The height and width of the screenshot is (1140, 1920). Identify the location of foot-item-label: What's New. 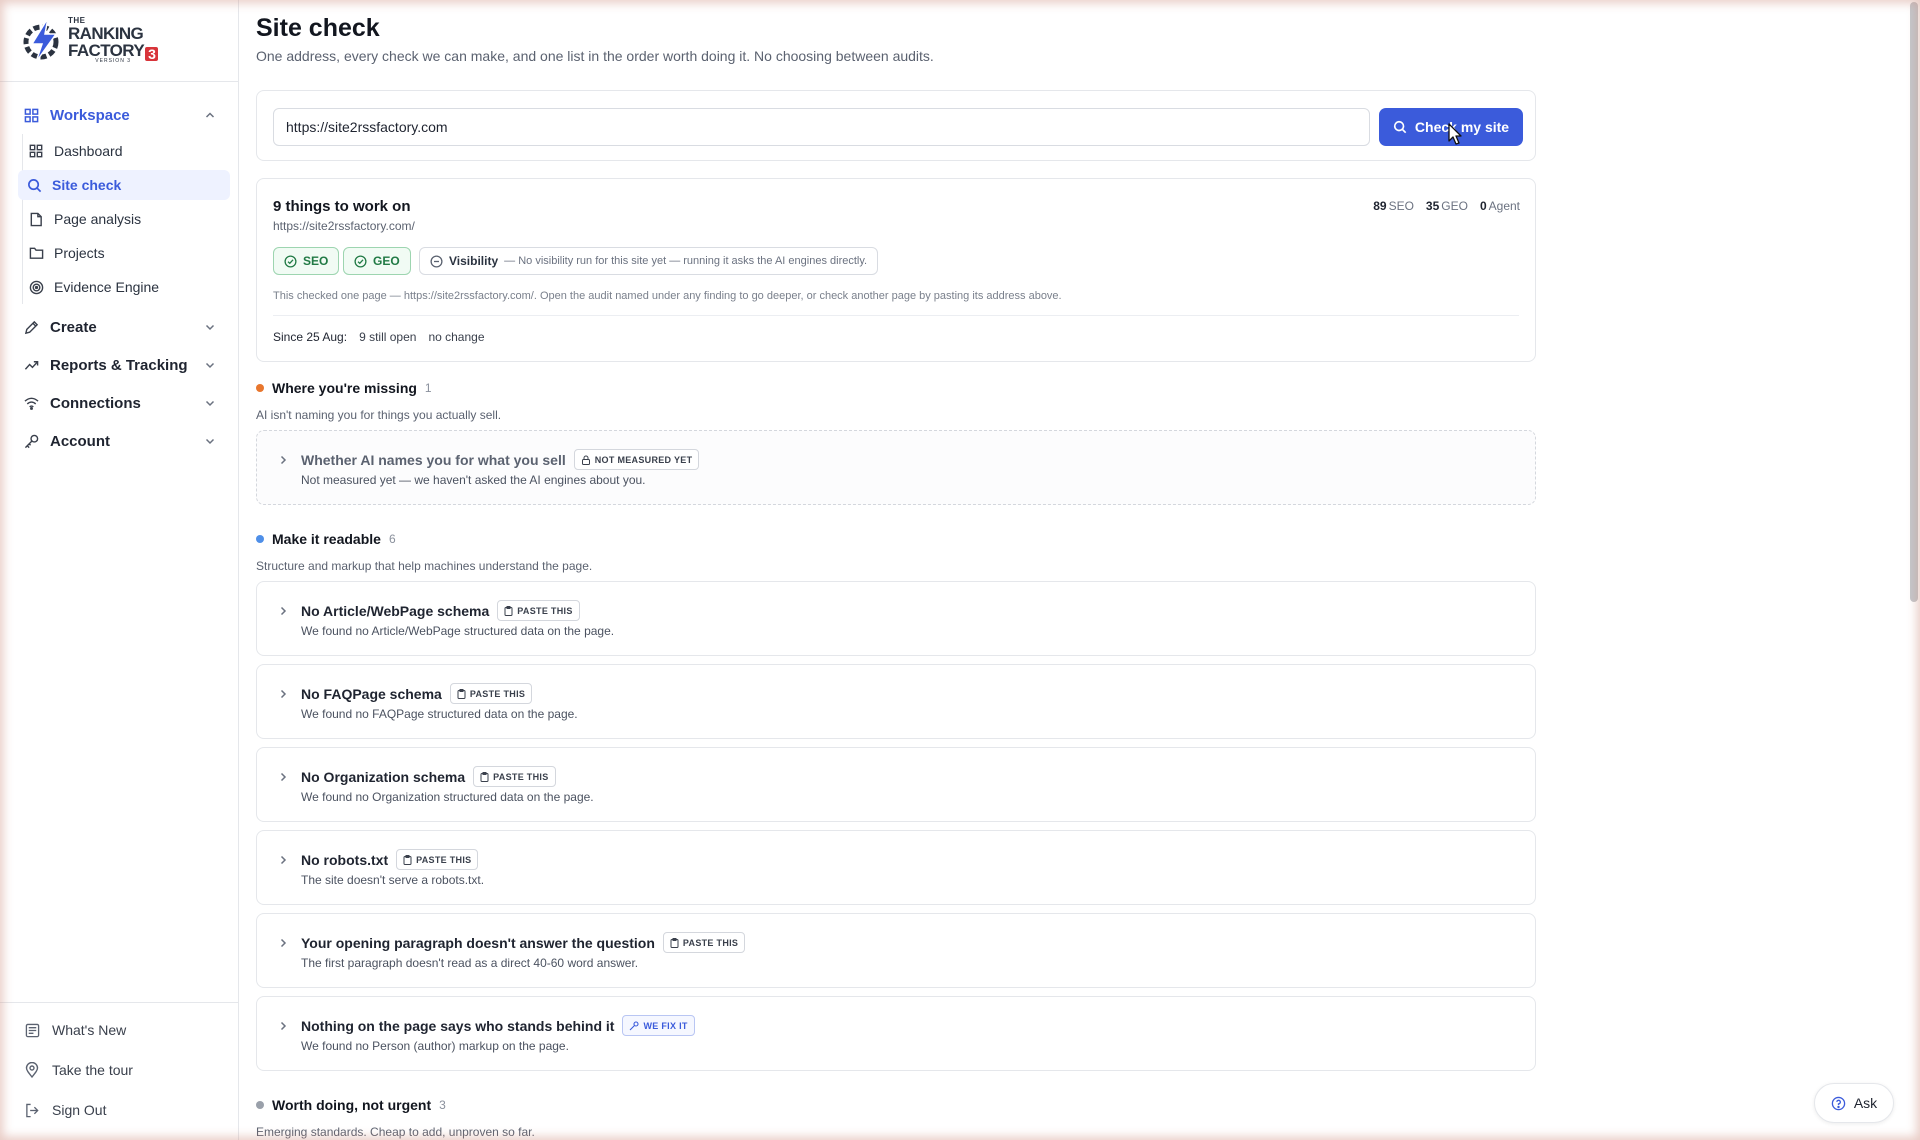
(89, 1030).